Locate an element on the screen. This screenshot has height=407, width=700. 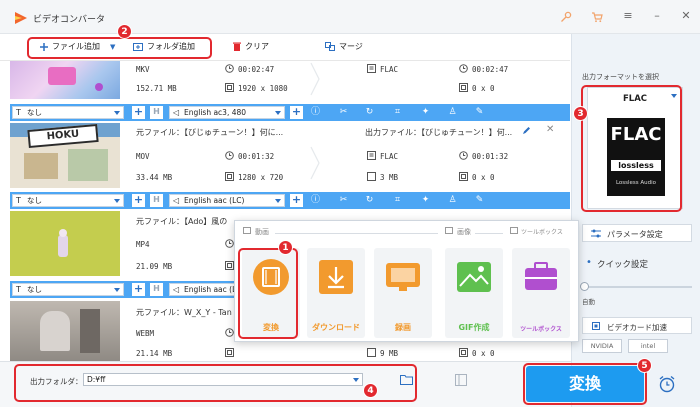
output-format-label: 出力フォーマットを選択 is located at coordinates (620, 77).